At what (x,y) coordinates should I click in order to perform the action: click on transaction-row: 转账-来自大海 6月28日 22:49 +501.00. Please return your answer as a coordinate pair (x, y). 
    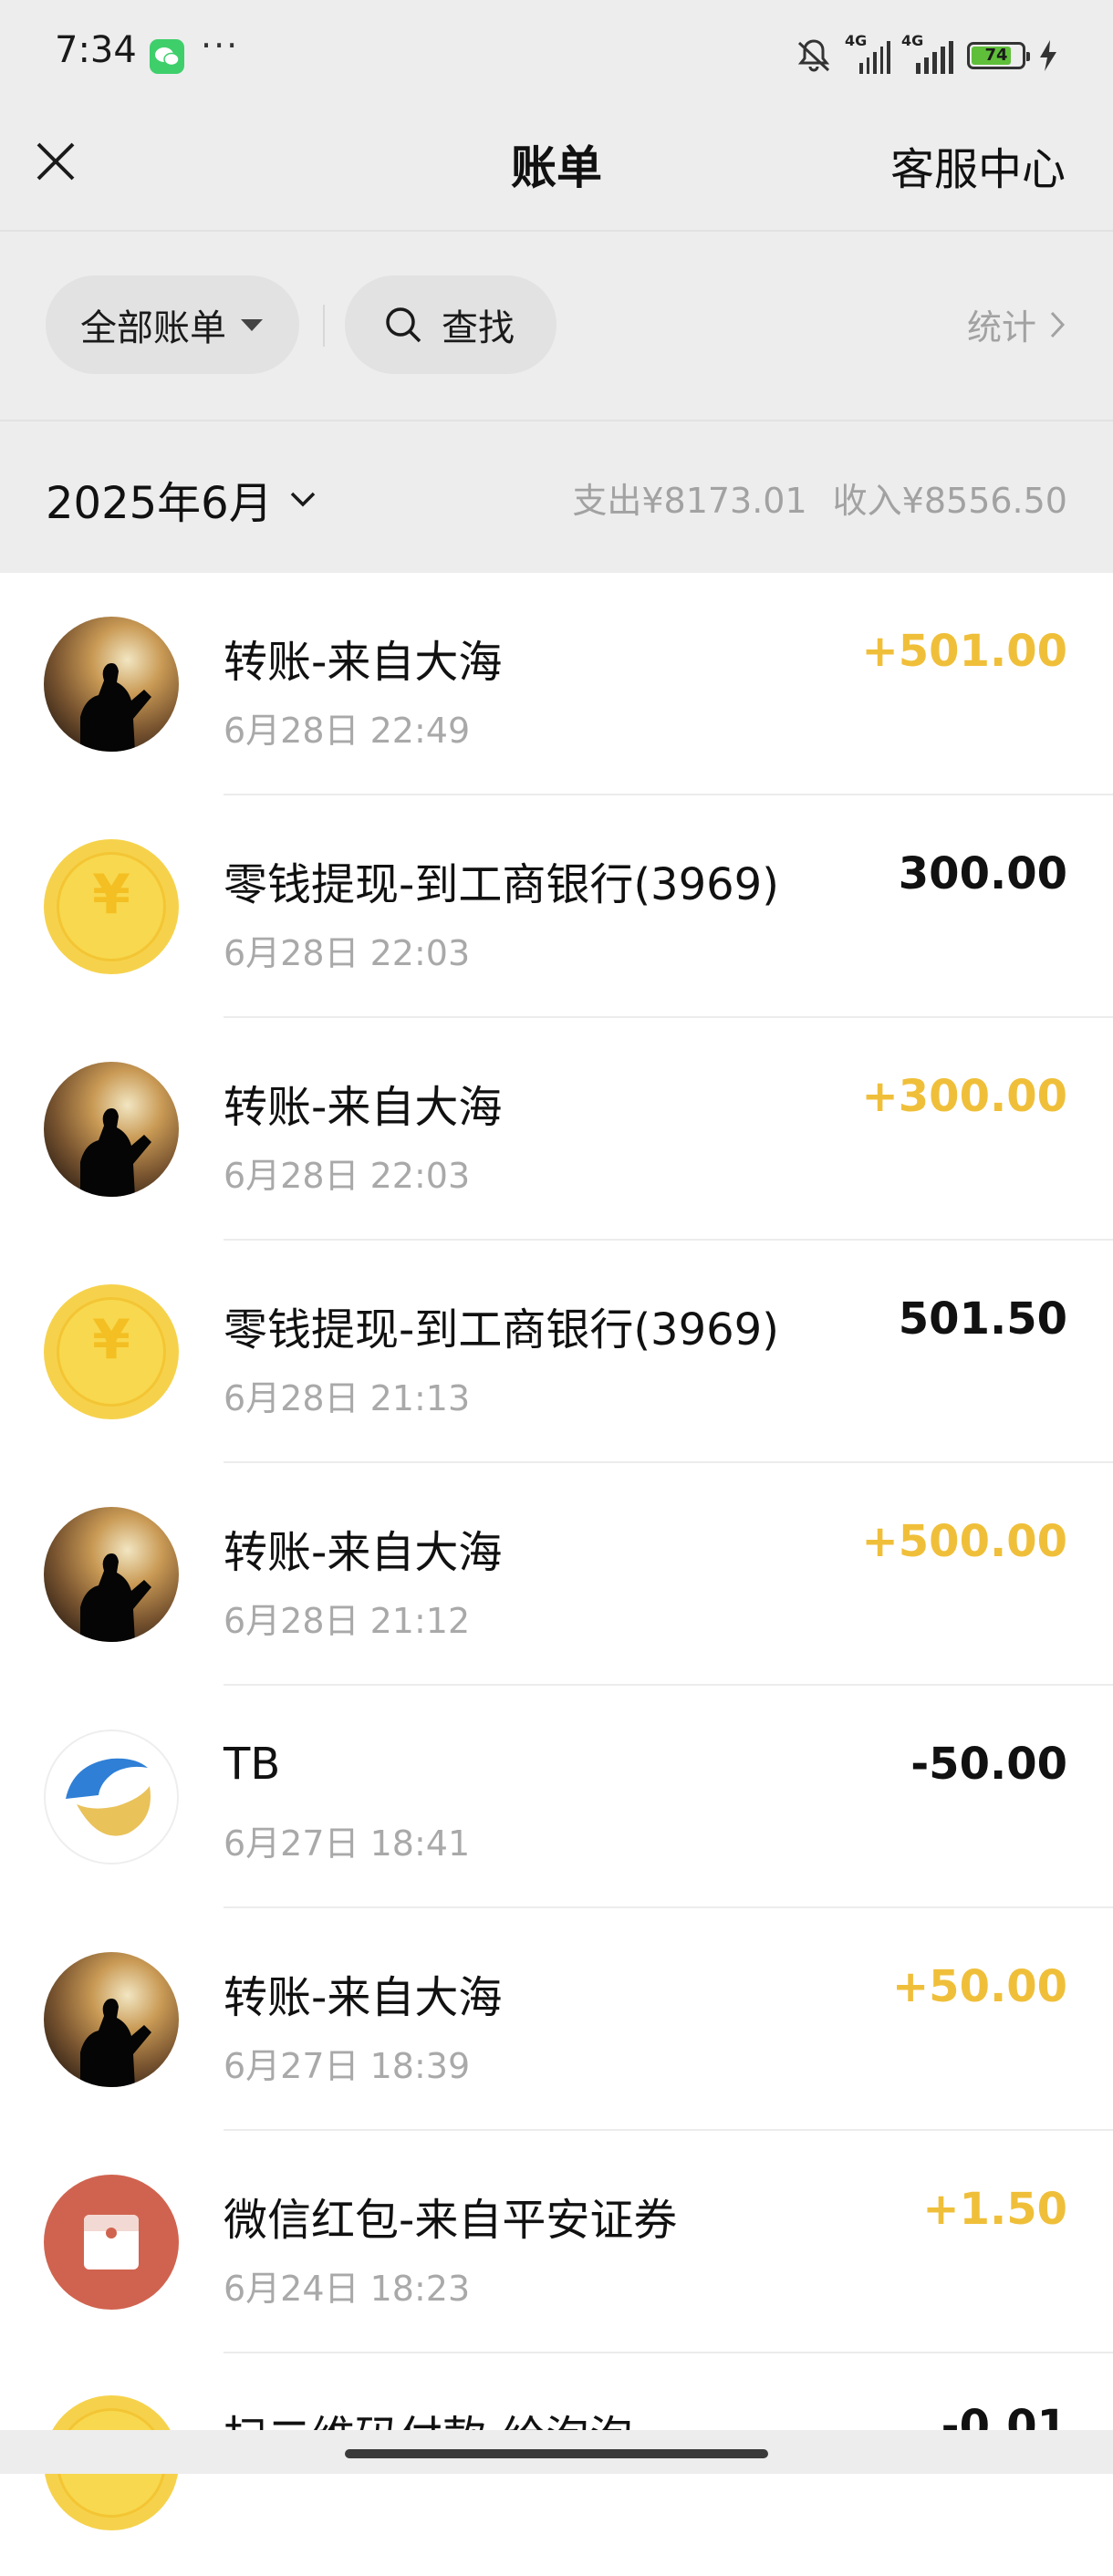
    Looking at the image, I should click on (556, 684).